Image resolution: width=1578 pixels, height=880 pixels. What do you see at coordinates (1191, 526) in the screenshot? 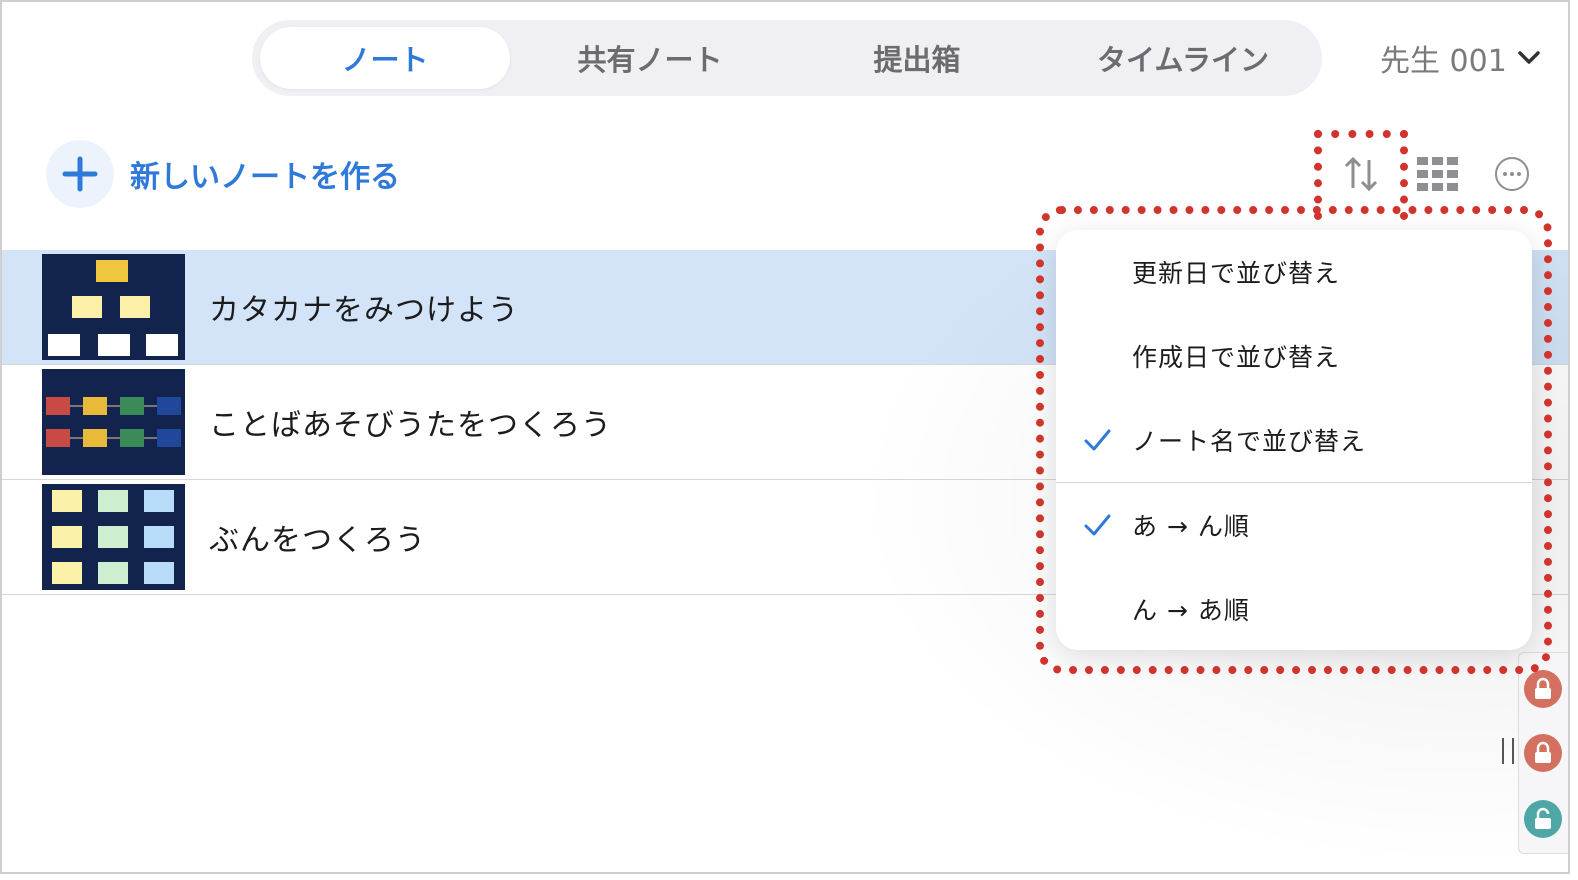
I see `option-label: あ → ん順` at bounding box center [1191, 526].